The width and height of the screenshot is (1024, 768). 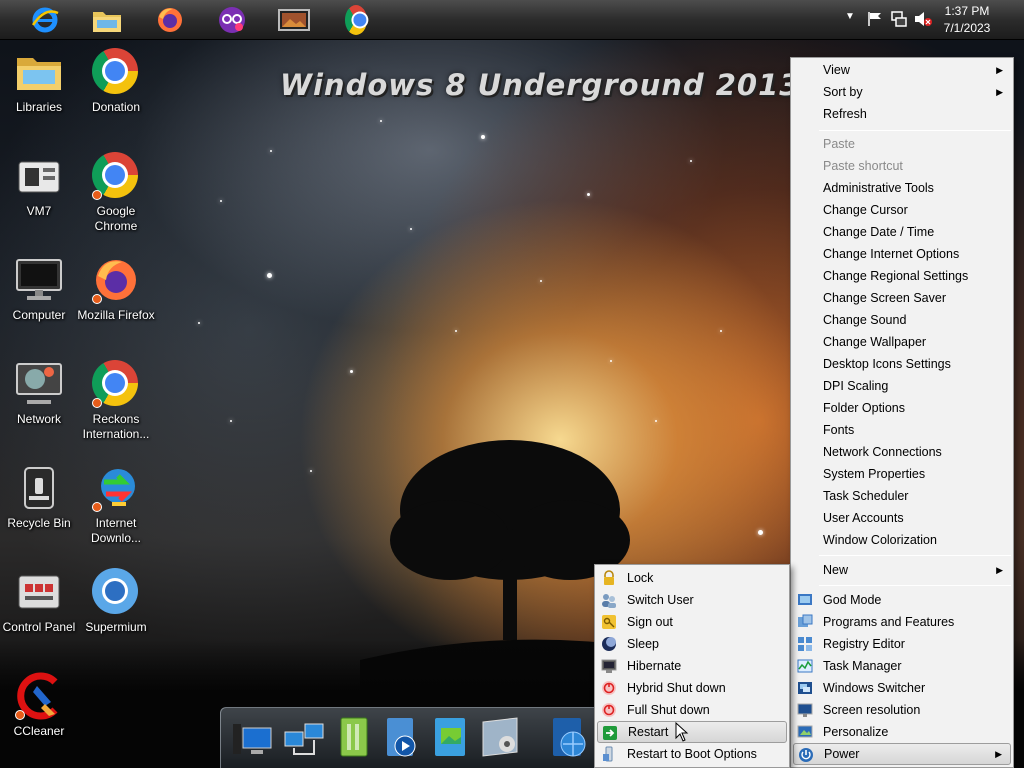 I want to click on menu-item-system-properties: System Properties, so click(x=902, y=474).